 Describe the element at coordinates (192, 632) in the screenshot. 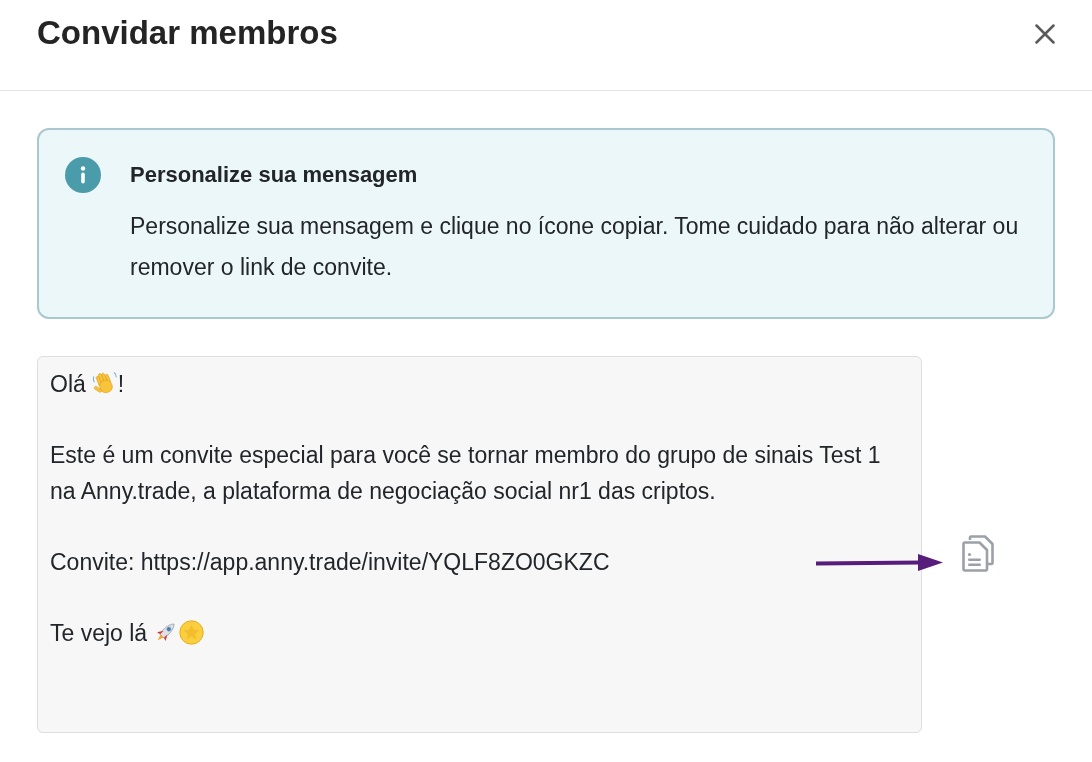

I see `coin-icon` at that location.